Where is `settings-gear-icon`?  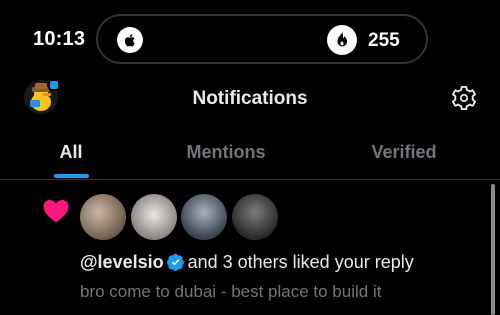
settings-gear-icon is located at coordinates (464, 98).